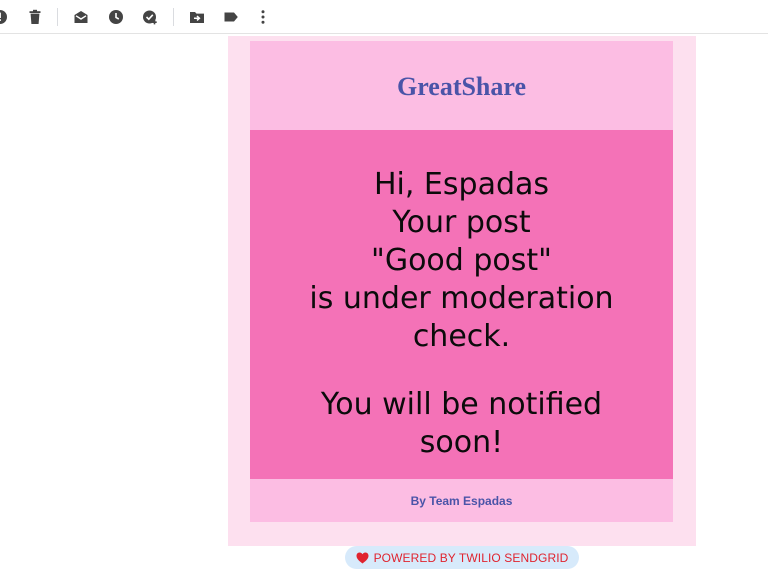 This screenshot has height=573, width=768. What do you see at coordinates (263, 17) in the screenshot?
I see `more-options-icon` at bounding box center [263, 17].